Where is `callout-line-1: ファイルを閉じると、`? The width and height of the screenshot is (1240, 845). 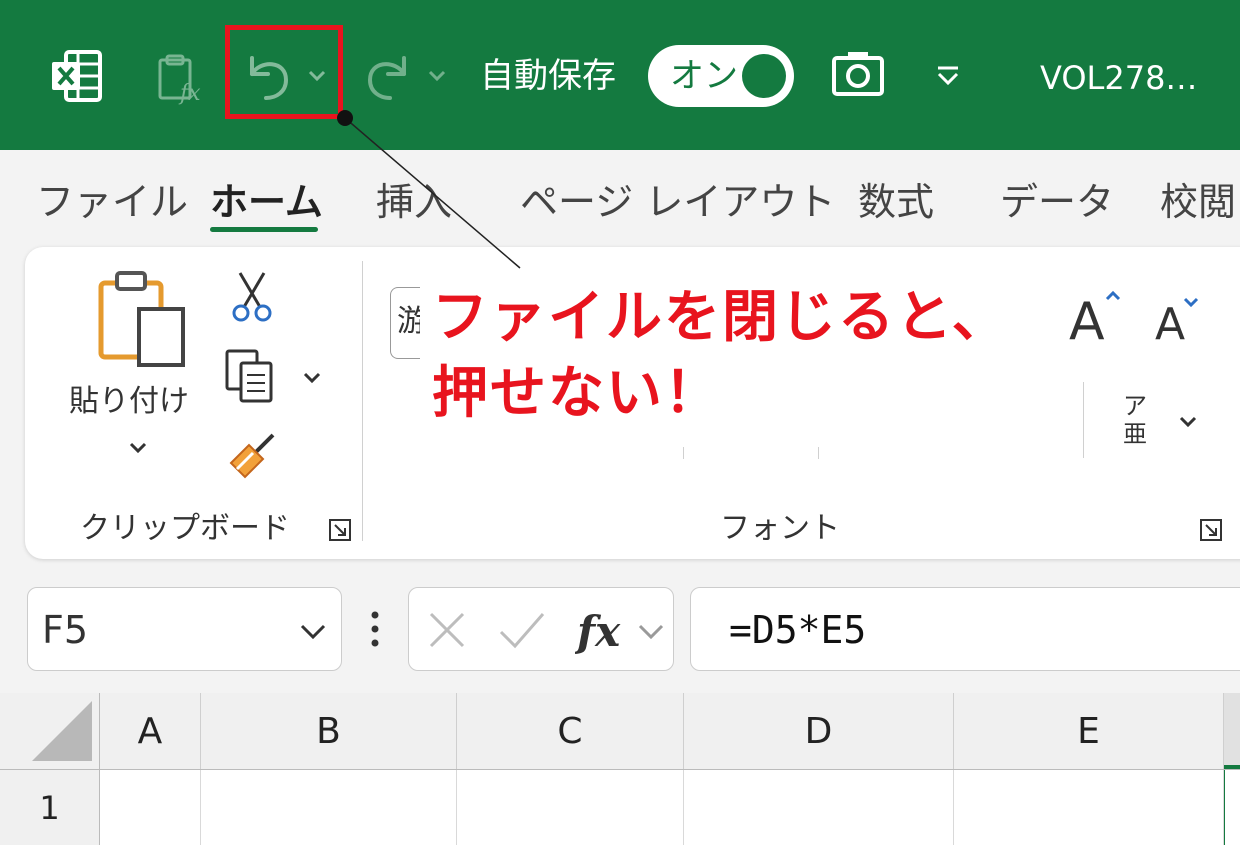
callout-line-1: ファイルを閉じると、 is located at coordinates (721, 317).